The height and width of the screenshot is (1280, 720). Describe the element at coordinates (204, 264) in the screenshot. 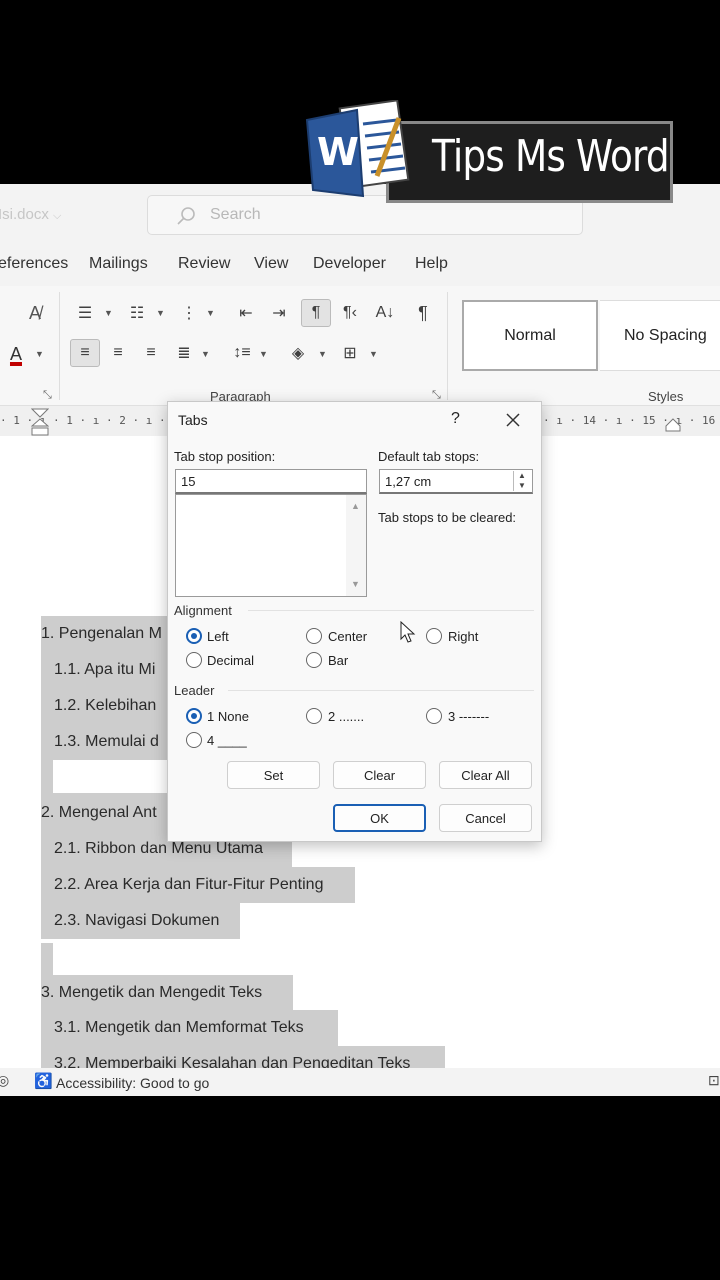

I see `tab-review: Review` at that location.